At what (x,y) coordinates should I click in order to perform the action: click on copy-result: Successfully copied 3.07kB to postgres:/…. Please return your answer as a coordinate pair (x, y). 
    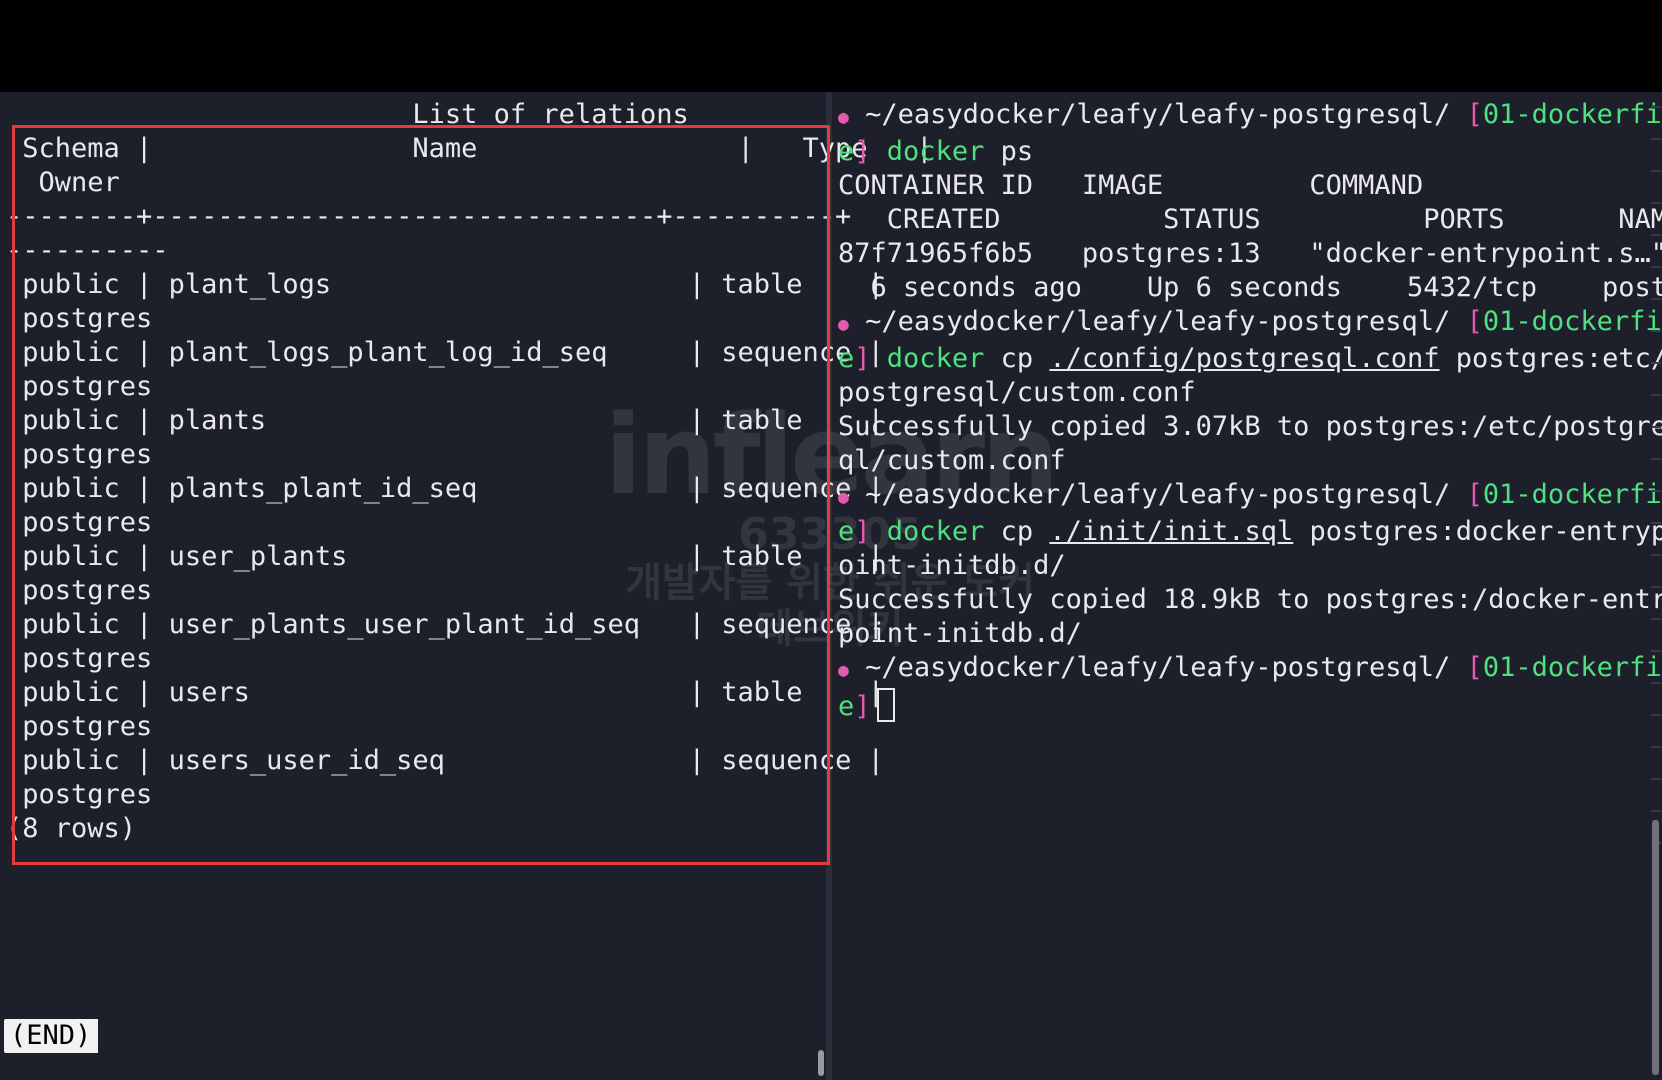
    Looking at the image, I should click on (1250, 426).